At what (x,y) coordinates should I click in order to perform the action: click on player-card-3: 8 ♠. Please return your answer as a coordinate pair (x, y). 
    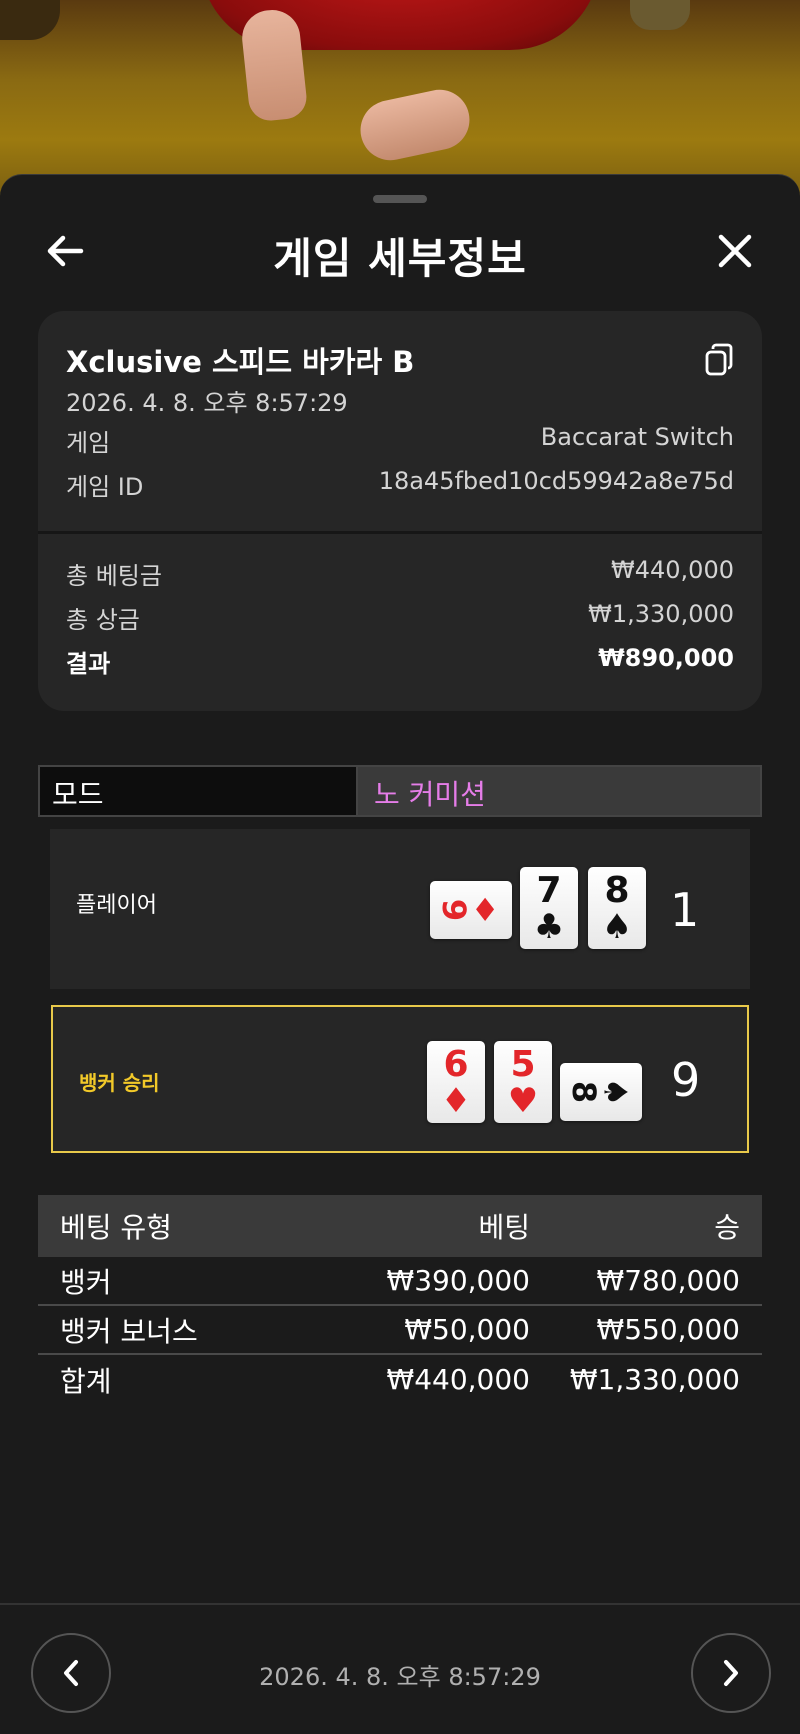
    Looking at the image, I should click on (617, 908).